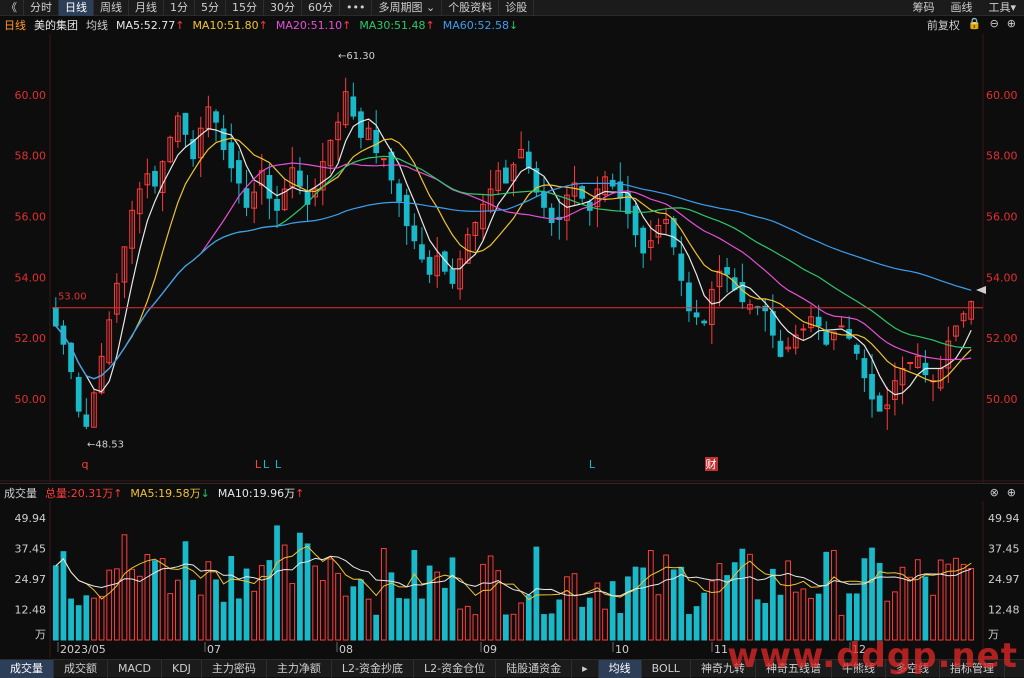  I want to click on lock-icon: 🔒, so click(975, 25).